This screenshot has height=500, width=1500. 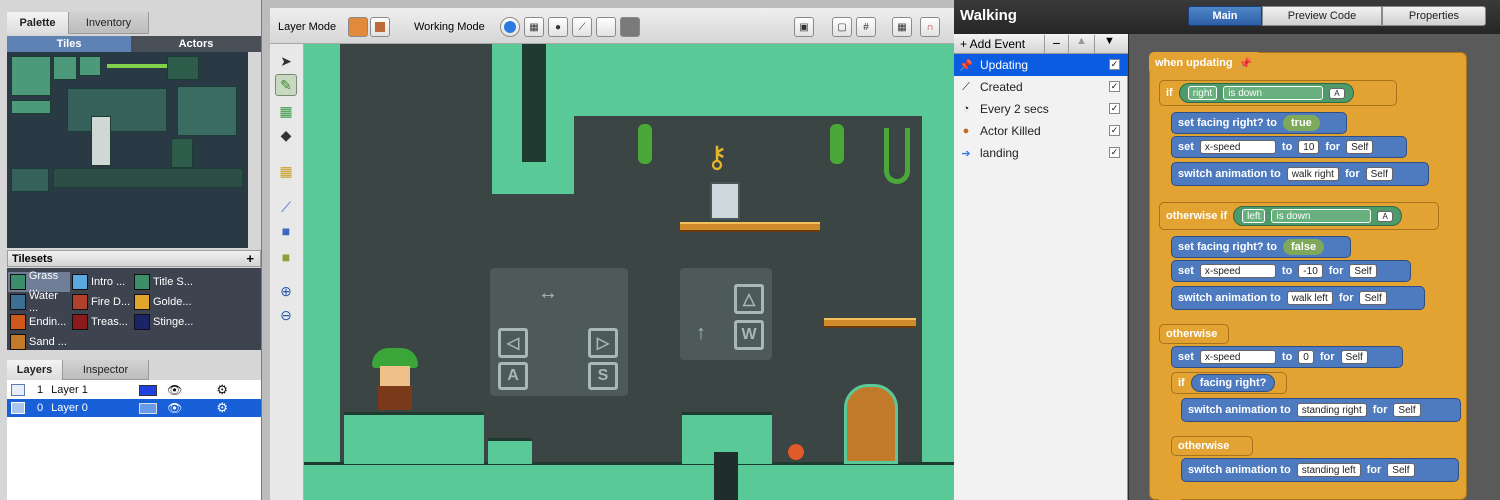 What do you see at coordinates (1301, 123) in the screenshot?
I see `bool-literal: true` at bounding box center [1301, 123].